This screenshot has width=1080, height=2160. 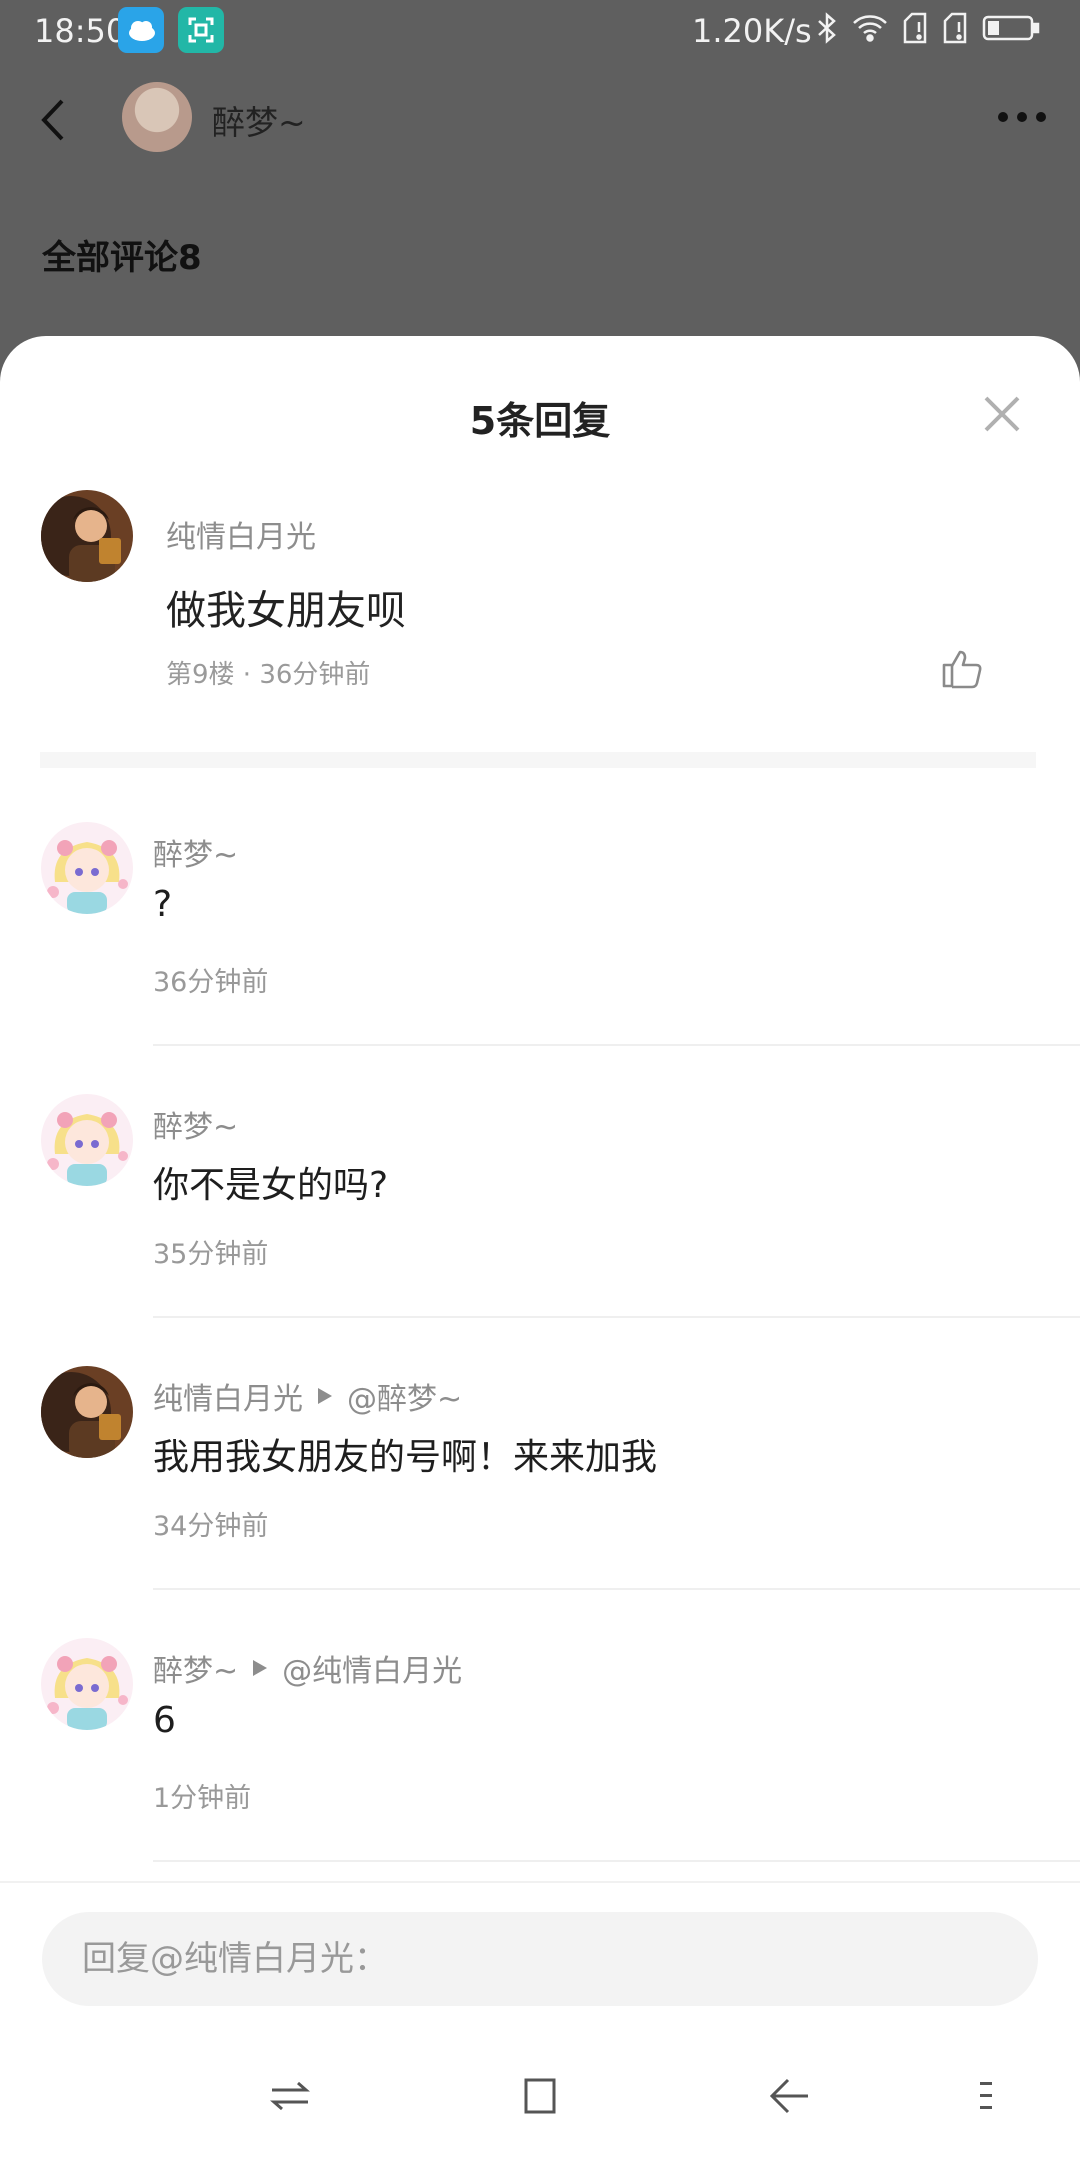 I want to click on reply-username: 纯情白月光, so click(x=228, y=1396).